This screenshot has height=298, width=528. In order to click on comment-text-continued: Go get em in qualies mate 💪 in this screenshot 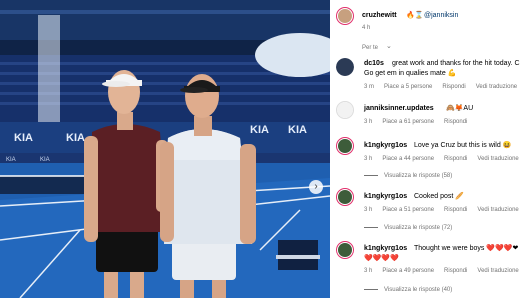, I will do `click(410, 73)`.